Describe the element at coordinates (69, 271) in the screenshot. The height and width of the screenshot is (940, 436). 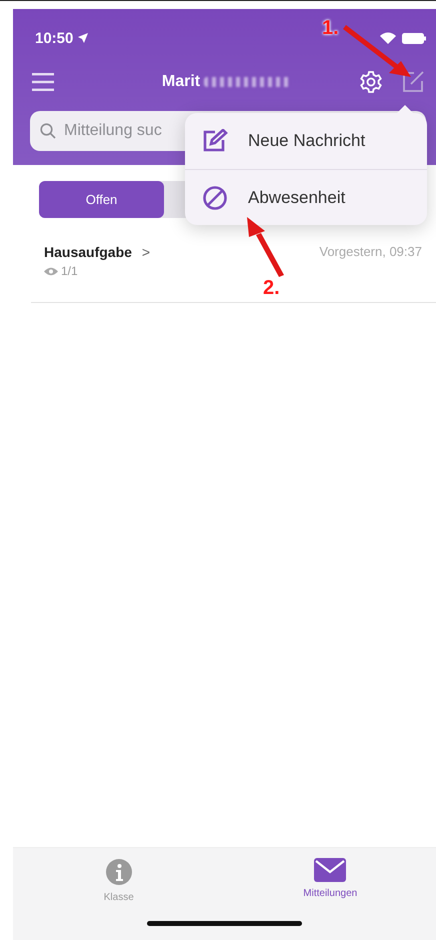
I see `read-count: 1/1` at that location.